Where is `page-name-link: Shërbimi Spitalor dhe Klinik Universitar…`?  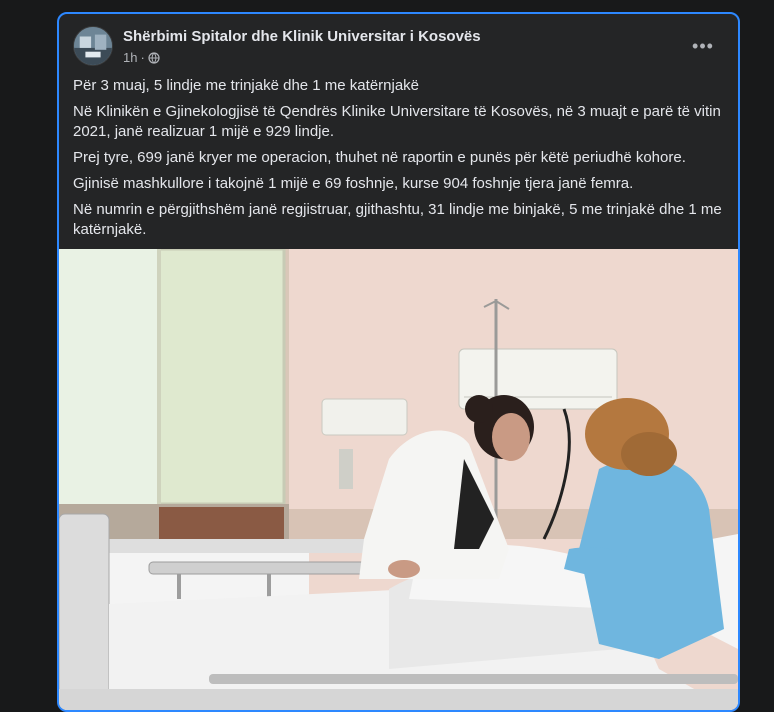
page-name-link: Shërbimi Spitalor dhe Klinik Universitar… is located at coordinates (302, 36).